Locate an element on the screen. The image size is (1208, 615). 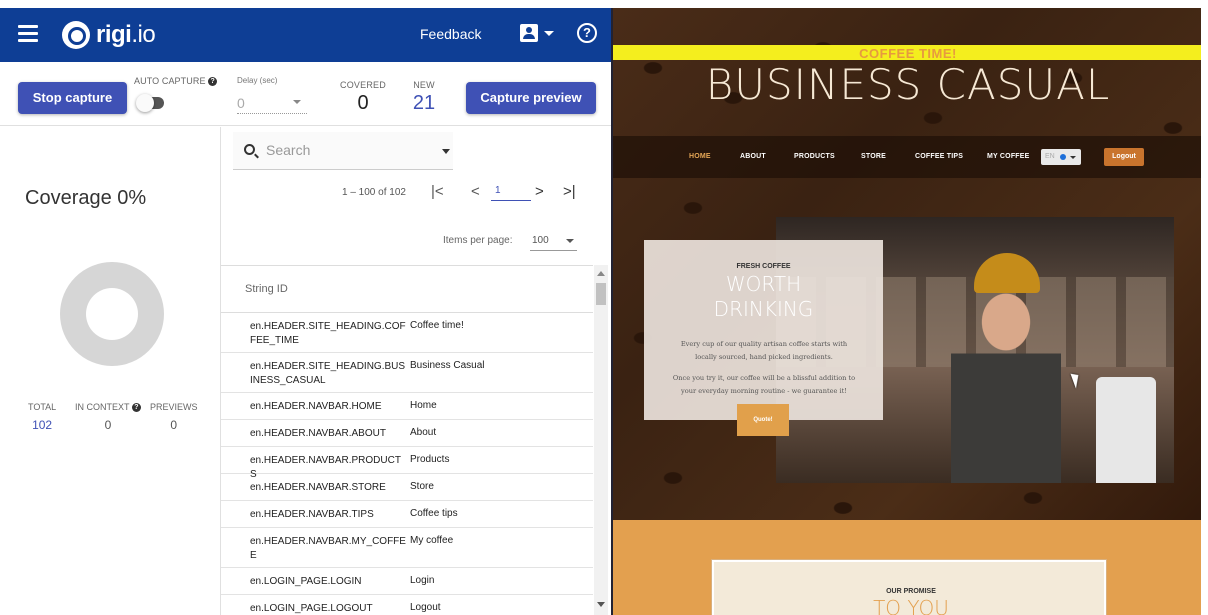
string-id: en.LOGIN_PAGE.LOGOUT is located at coordinates (311, 608).